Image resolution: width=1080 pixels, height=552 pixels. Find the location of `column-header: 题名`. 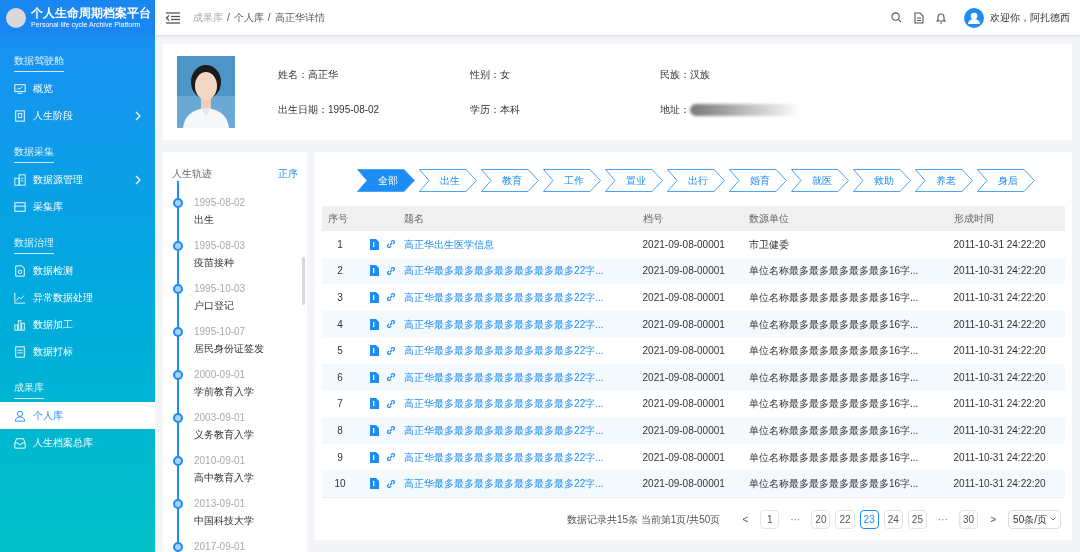

column-header: 题名 is located at coordinates (517, 218).